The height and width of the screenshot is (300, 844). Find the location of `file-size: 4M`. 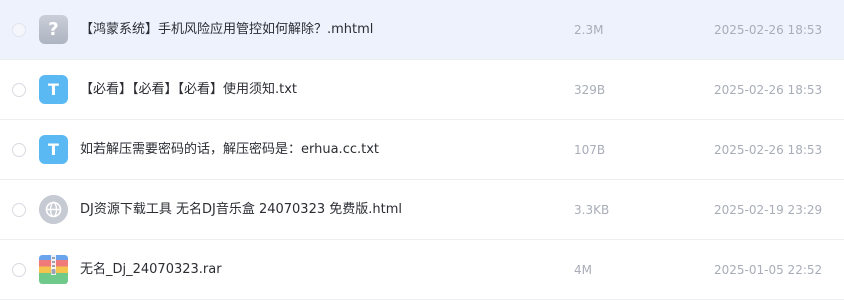

file-size: 4M is located at coordinates (583, 270).